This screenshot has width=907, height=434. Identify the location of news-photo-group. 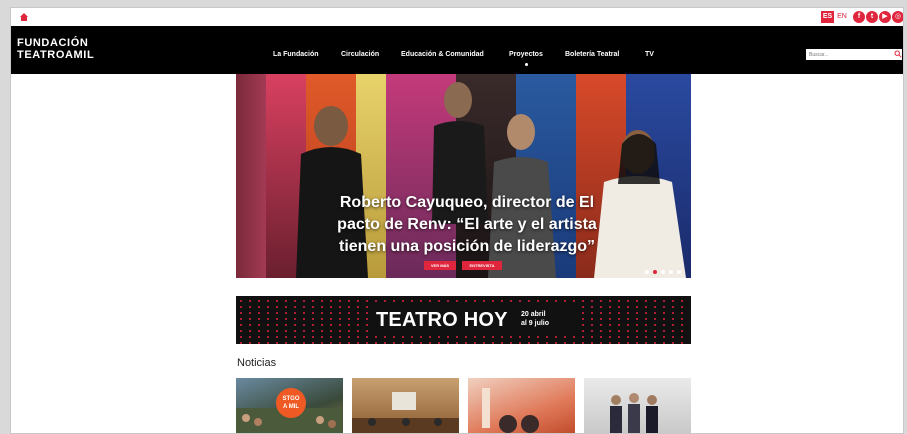
(634, 413).